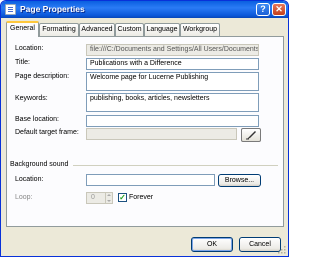 The image size is (320, 257). I want to click on tab-language: Language, so click(162, 29).